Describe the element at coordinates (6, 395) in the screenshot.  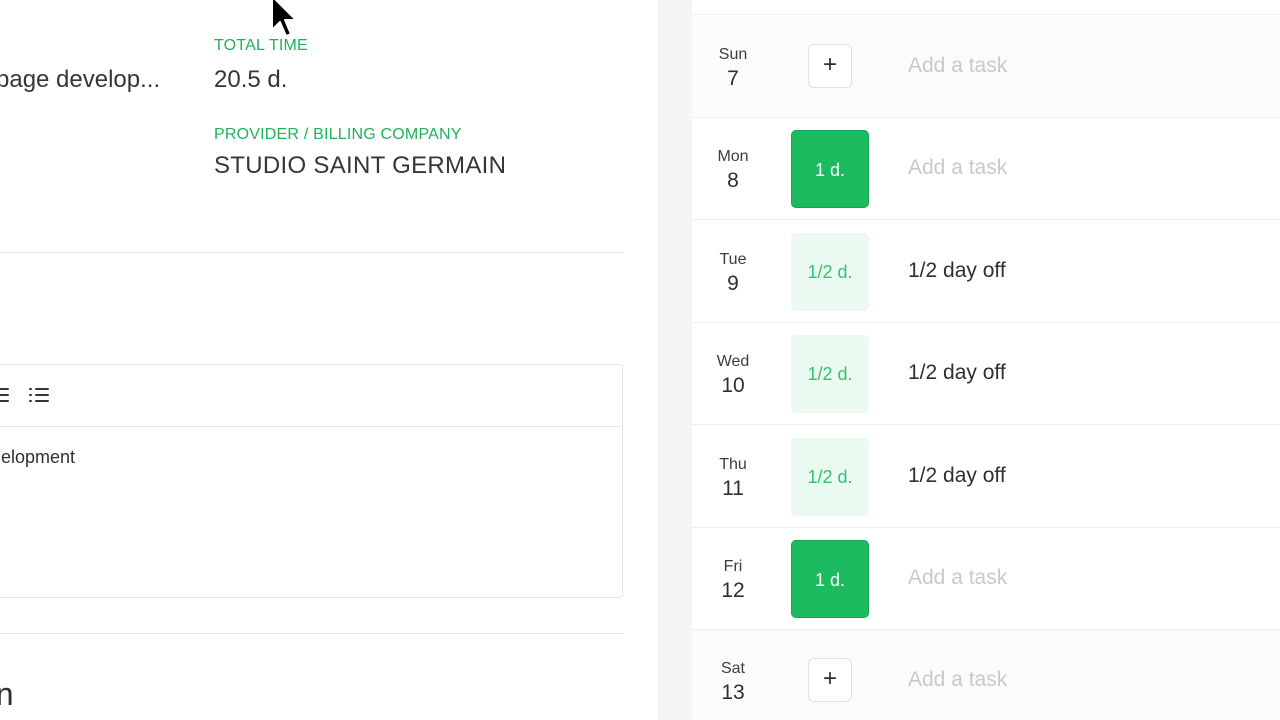
I see `align-icon` at that location.